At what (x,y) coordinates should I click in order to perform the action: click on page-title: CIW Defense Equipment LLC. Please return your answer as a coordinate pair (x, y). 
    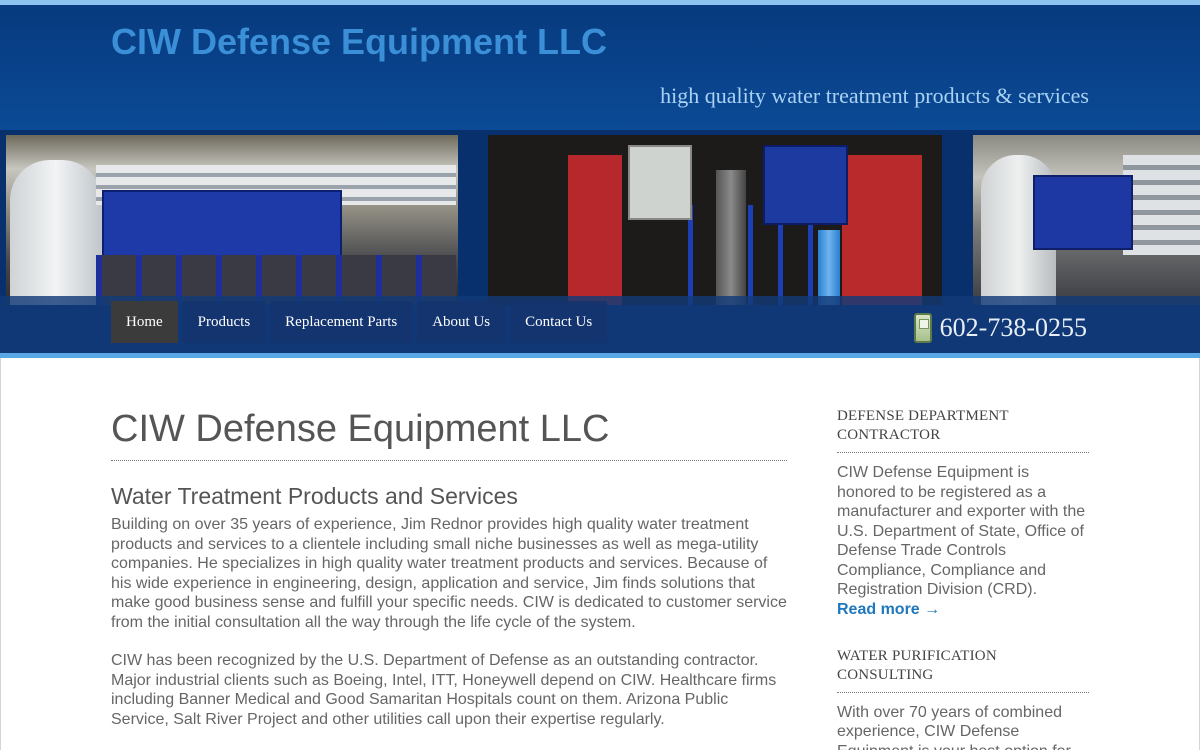
    Looking at the image, I should click on (360, 429).